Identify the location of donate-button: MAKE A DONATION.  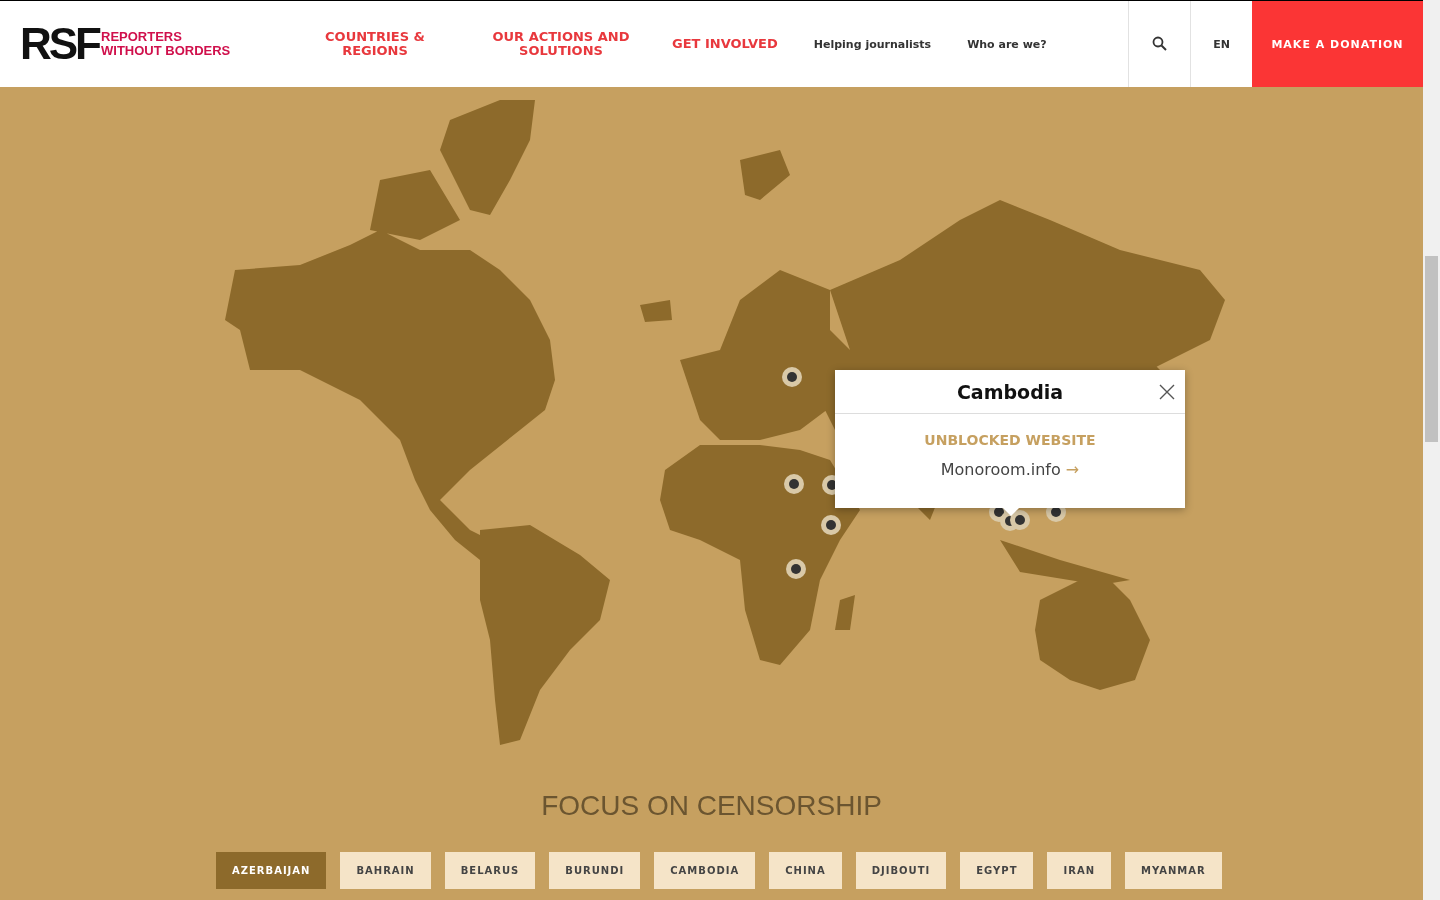
(1337, 44).